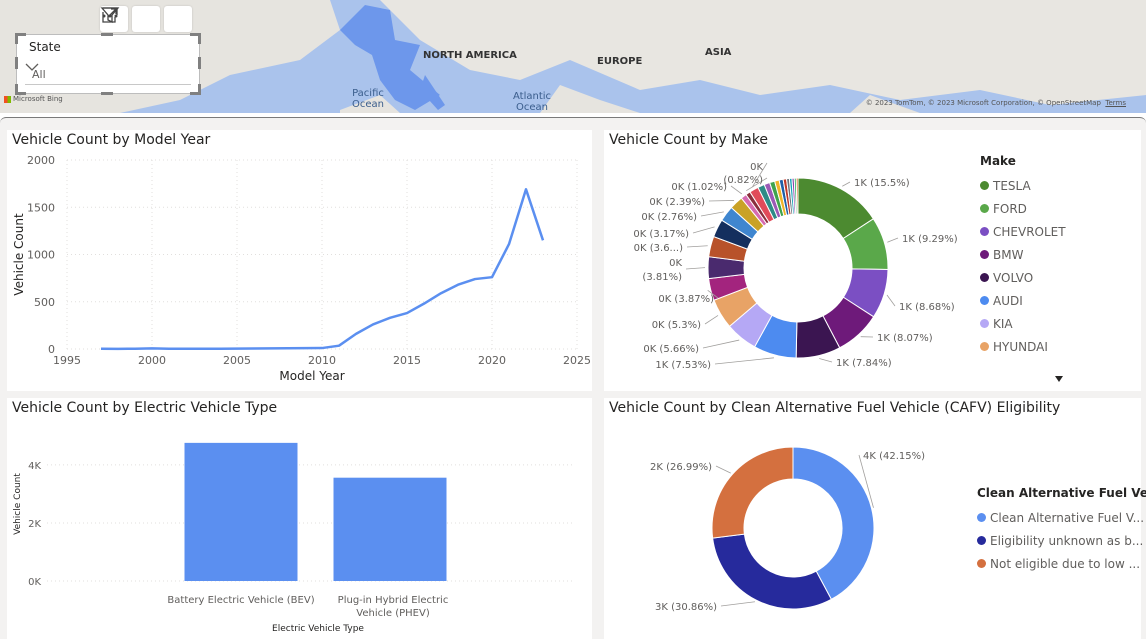 The height and width of the screenshot is (639, 1146). What do you see at coordinates (470, 55) in the screenshot?
I see `map-label-north-america: NORTH AMERICA` at bounding box center [470, 55].